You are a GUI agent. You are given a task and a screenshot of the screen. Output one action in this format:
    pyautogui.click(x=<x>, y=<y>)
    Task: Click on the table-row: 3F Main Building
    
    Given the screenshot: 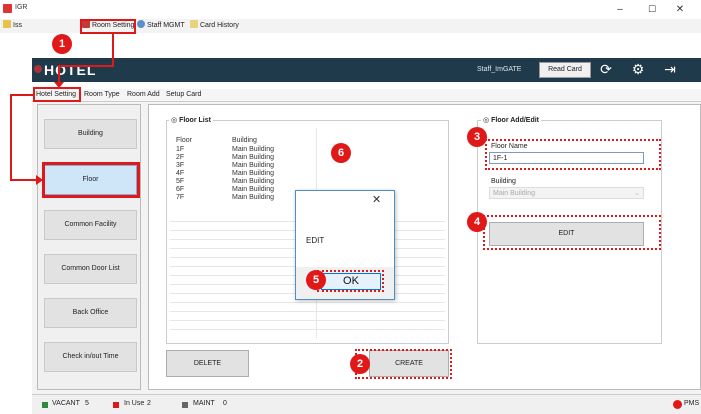 What is the action you would take?
    pyautogui.click(x=307, y=166)
    